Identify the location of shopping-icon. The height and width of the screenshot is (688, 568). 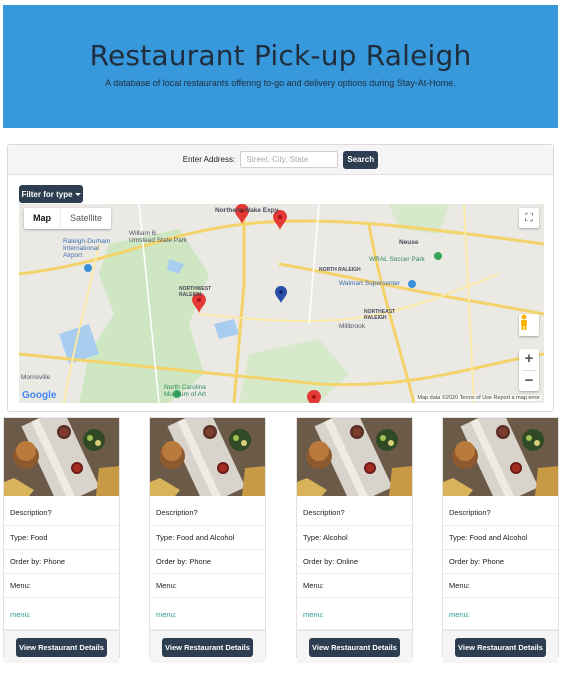
(412, 284).